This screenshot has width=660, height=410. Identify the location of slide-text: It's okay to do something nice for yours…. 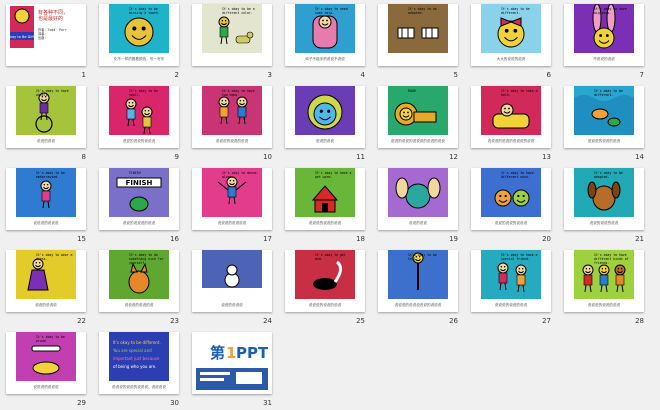
(146, 259).